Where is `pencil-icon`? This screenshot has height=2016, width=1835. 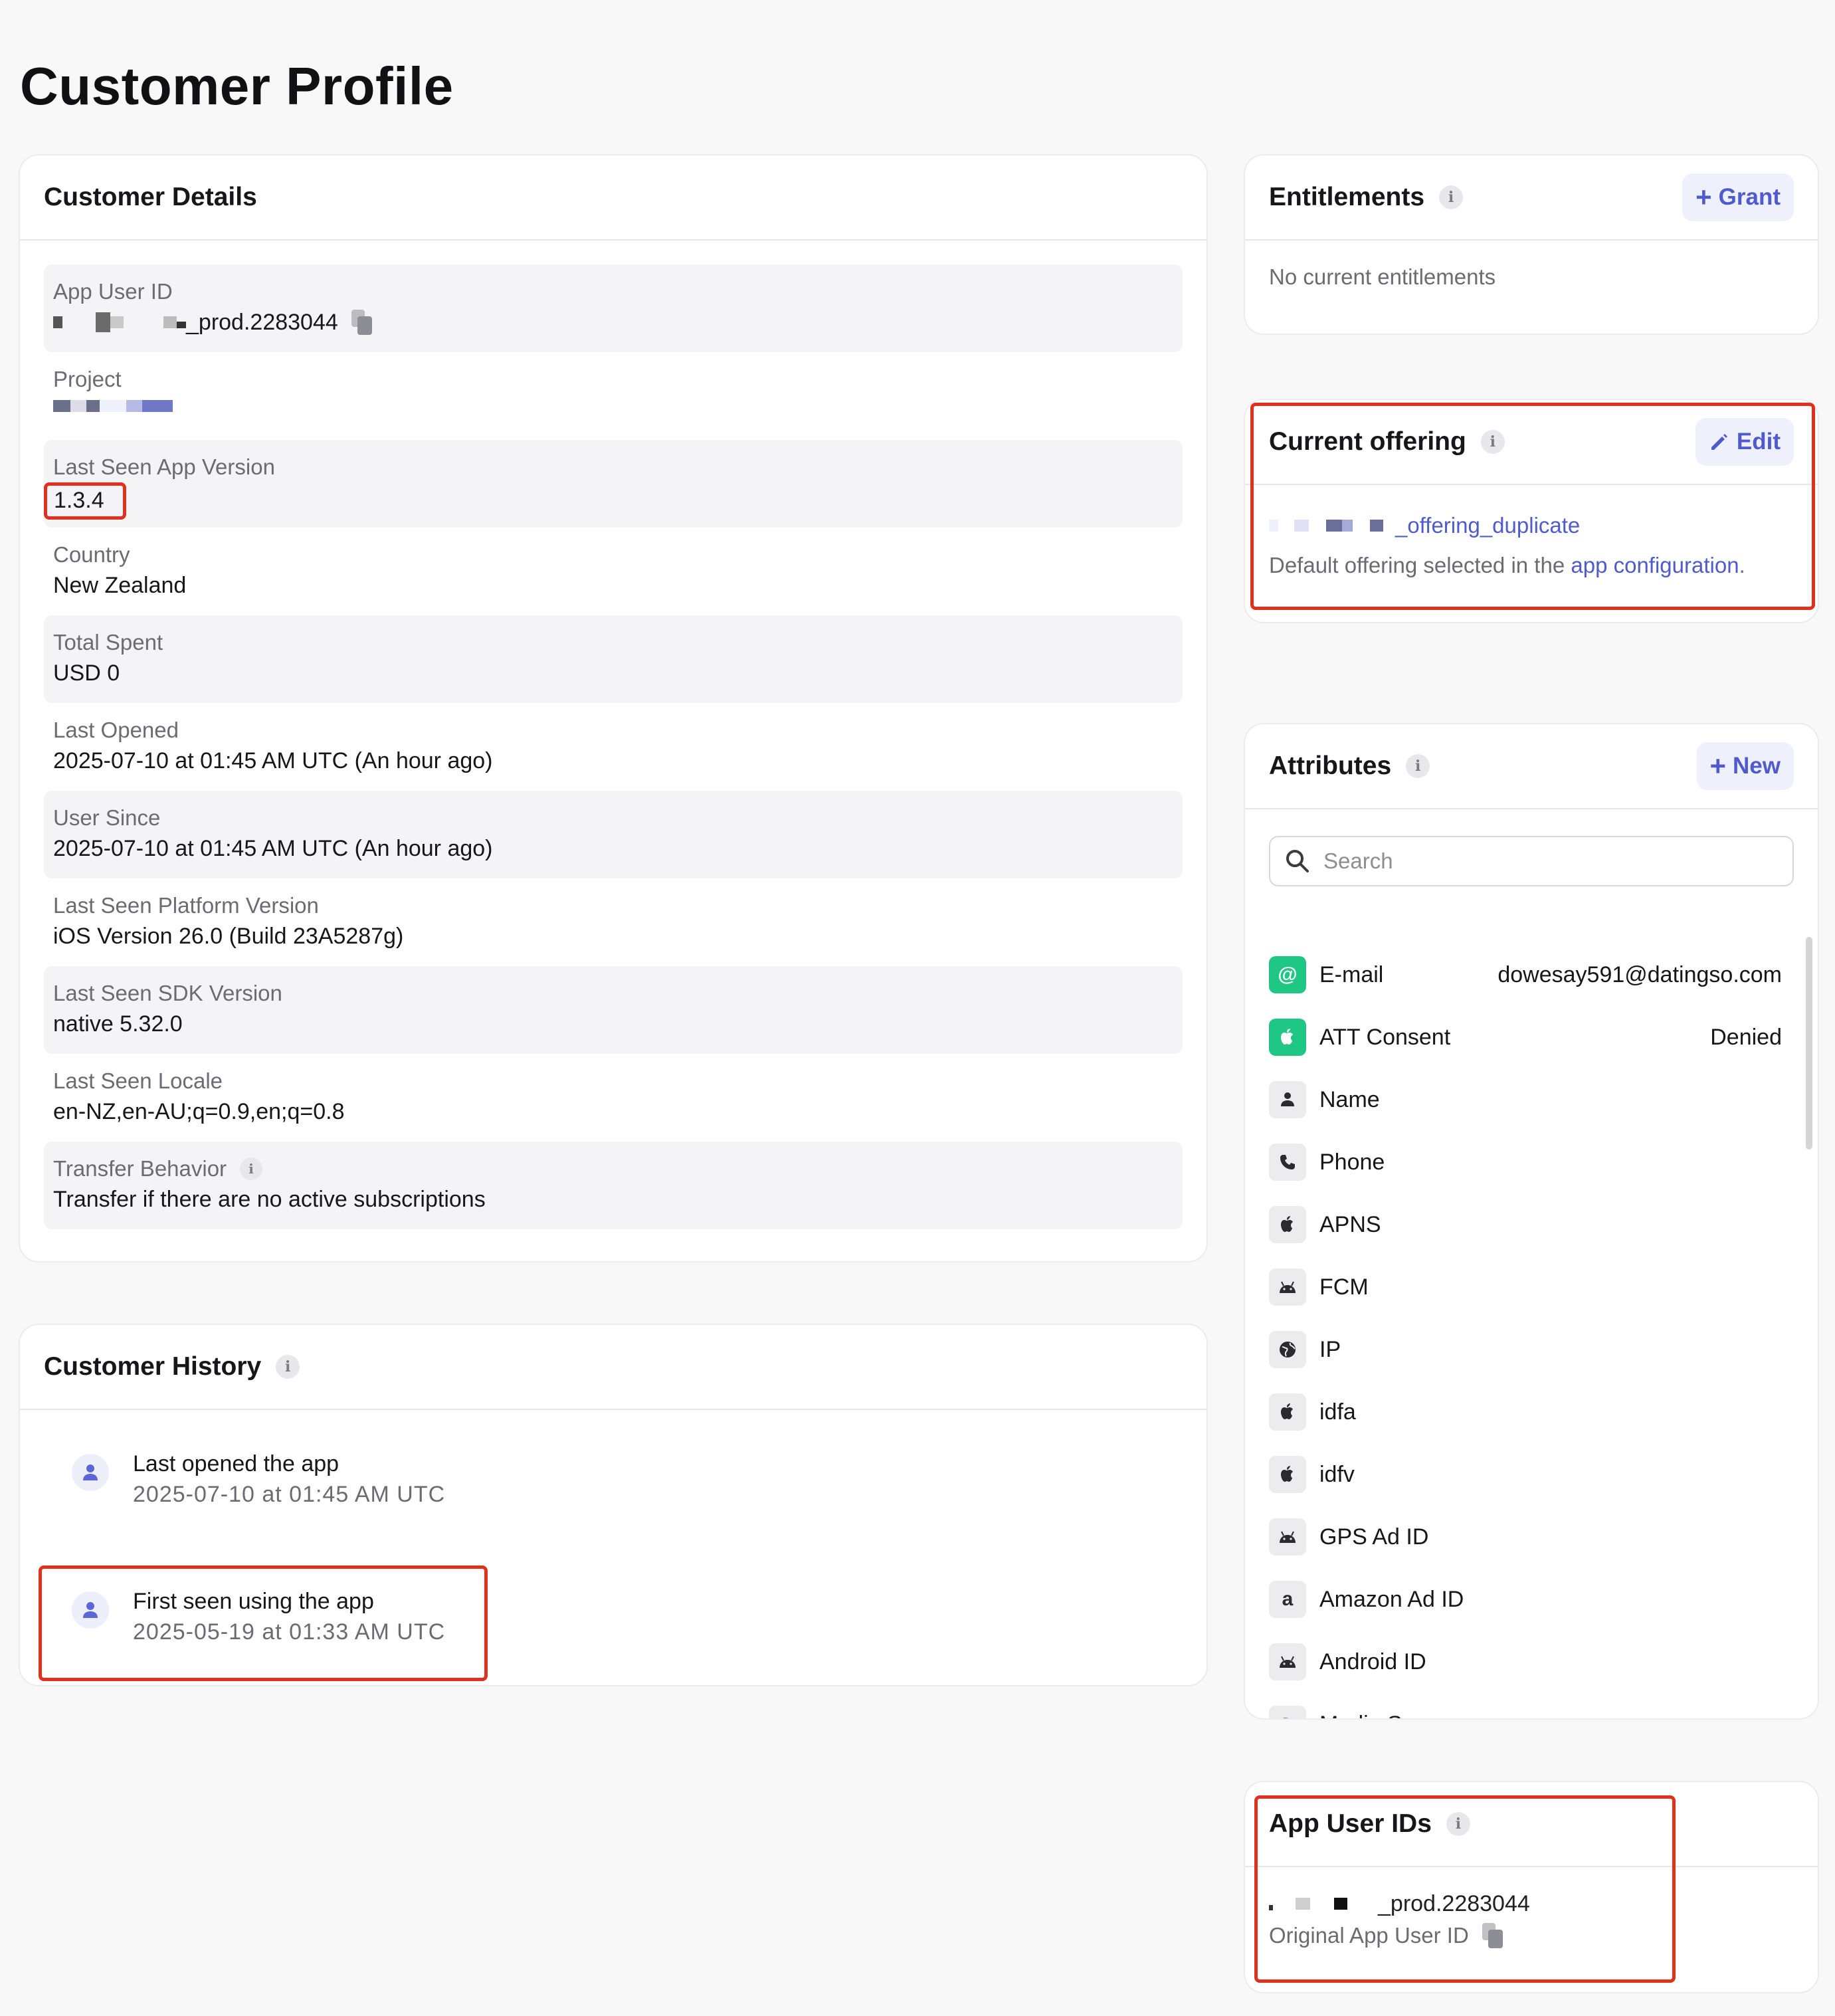
pencil-icon is located at coordinates (1719, 442).